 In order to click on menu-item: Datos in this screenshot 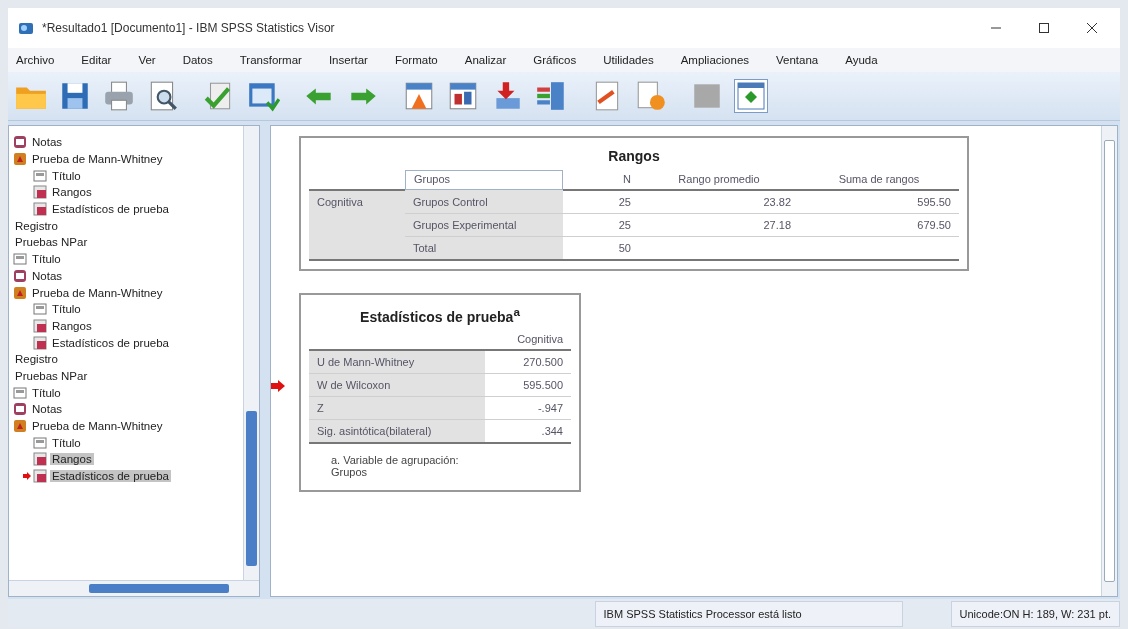, I will do `click(197, 60)`.